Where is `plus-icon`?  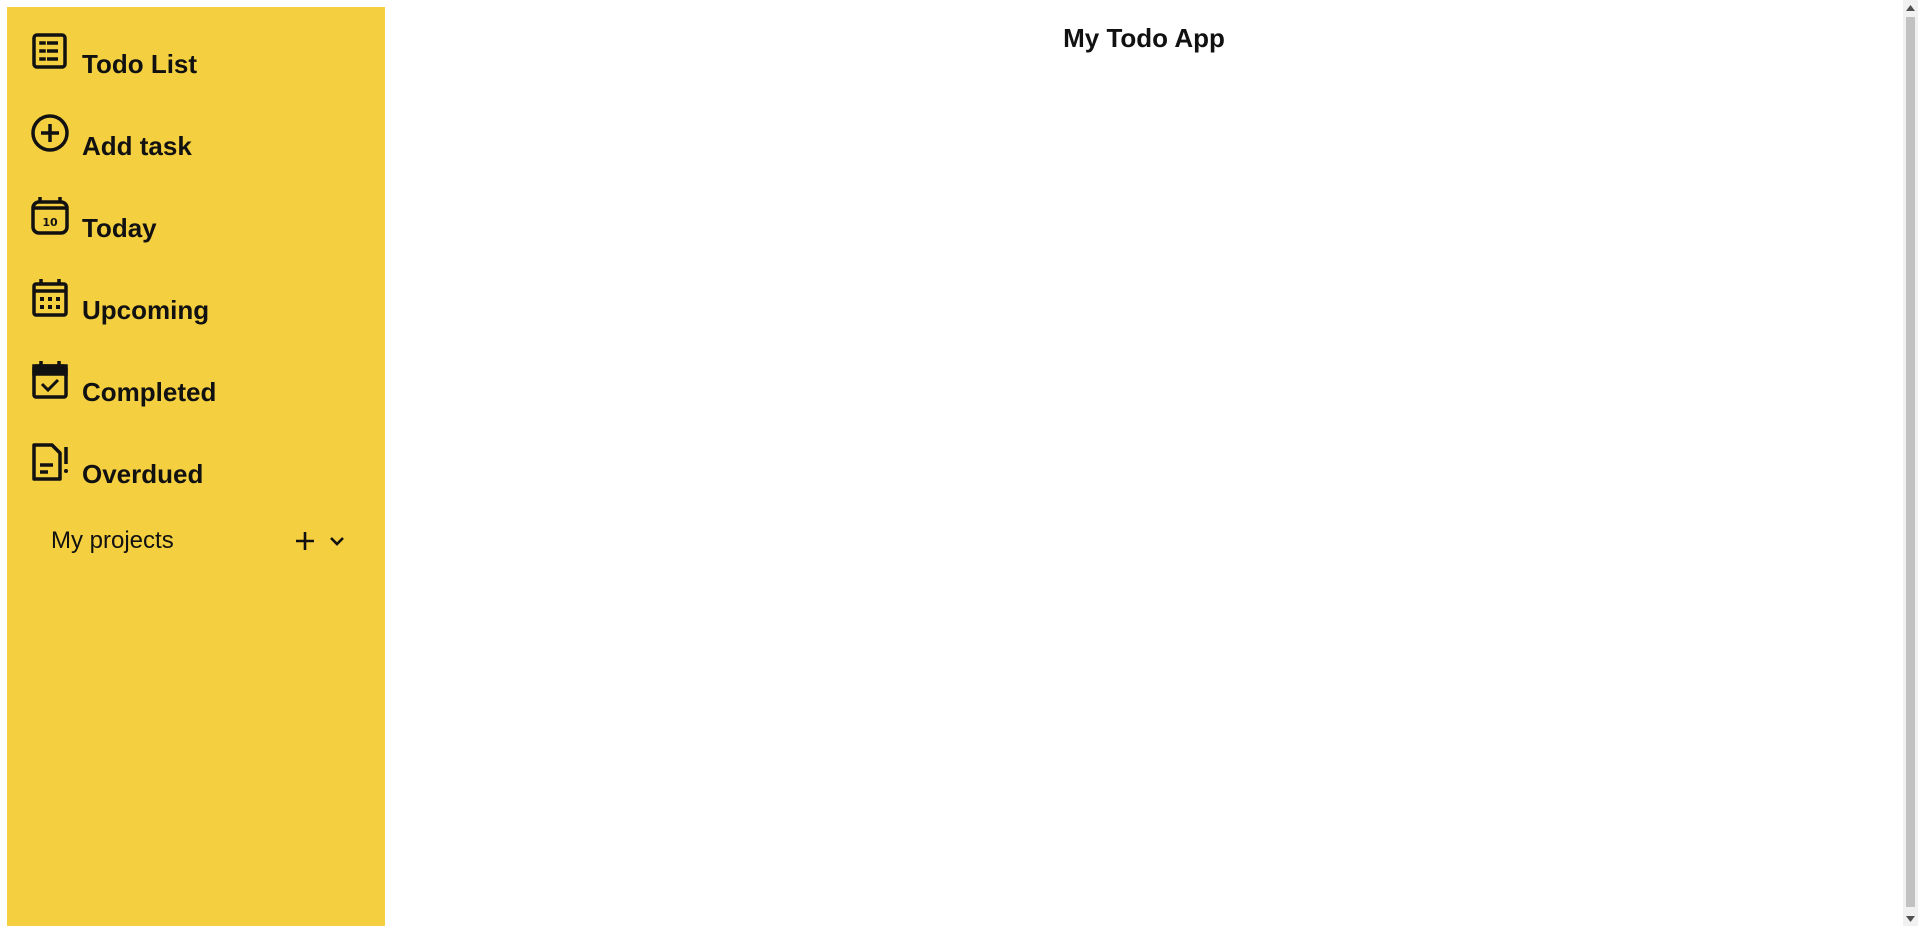
plus-icon is located at coordinates (305, 541).